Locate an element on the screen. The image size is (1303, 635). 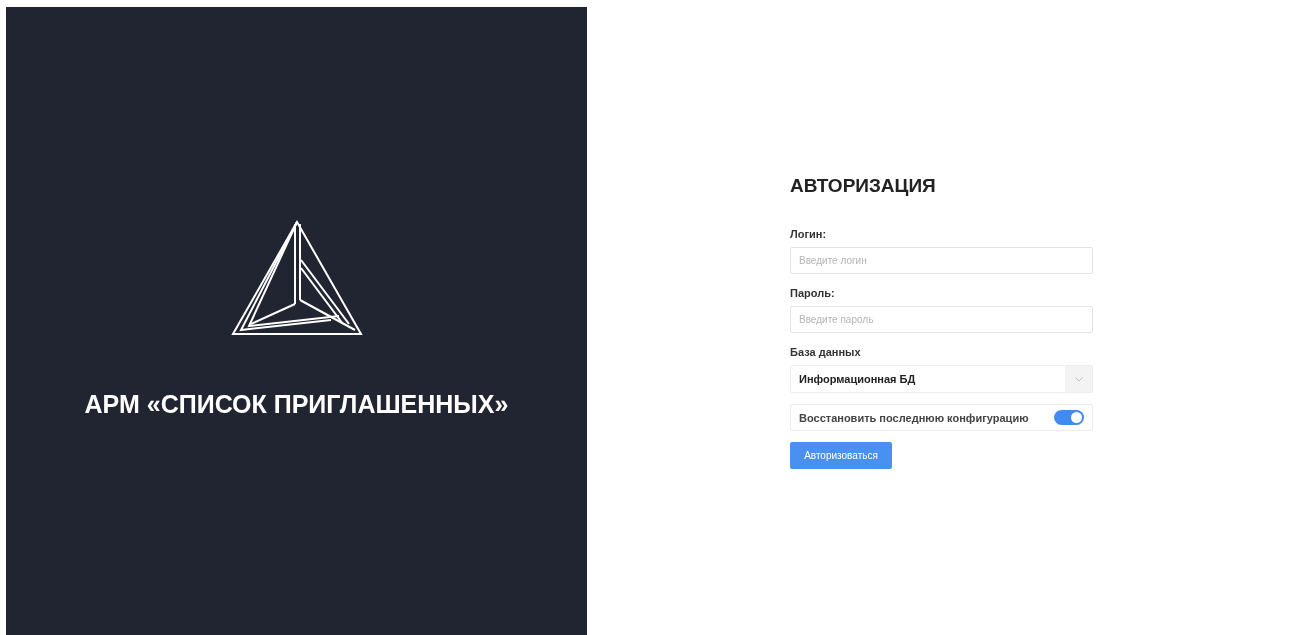
field-label: Пароль: is located at coordinates (813, 293).